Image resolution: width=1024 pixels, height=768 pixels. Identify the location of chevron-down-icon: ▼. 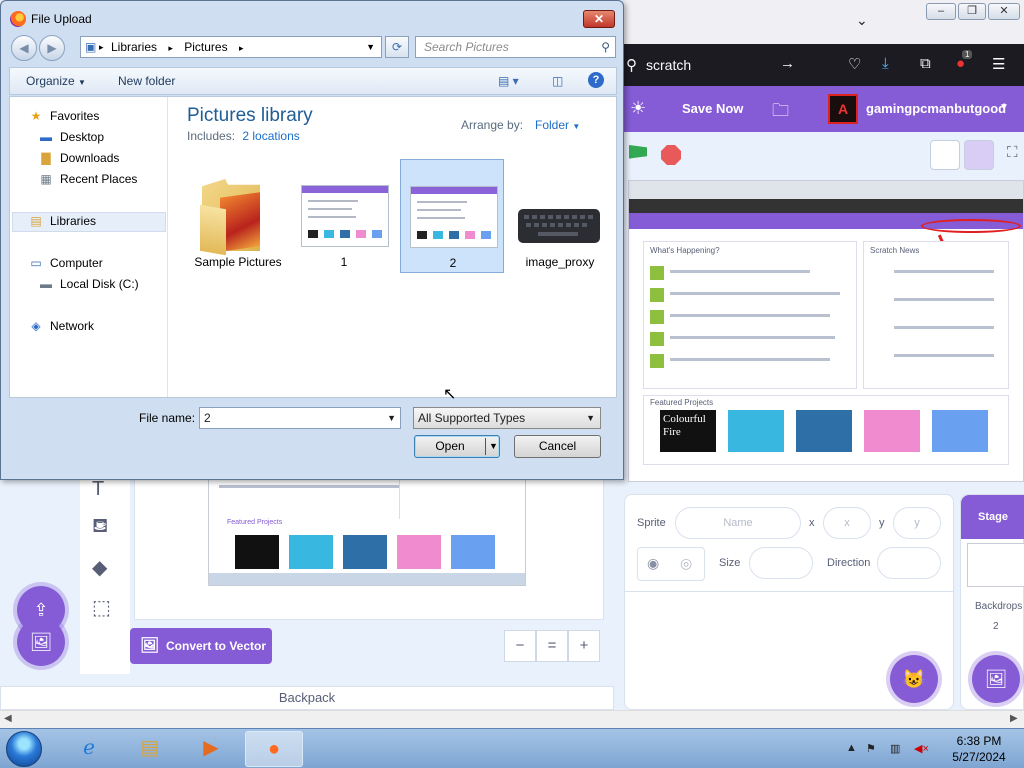
(391, 418).